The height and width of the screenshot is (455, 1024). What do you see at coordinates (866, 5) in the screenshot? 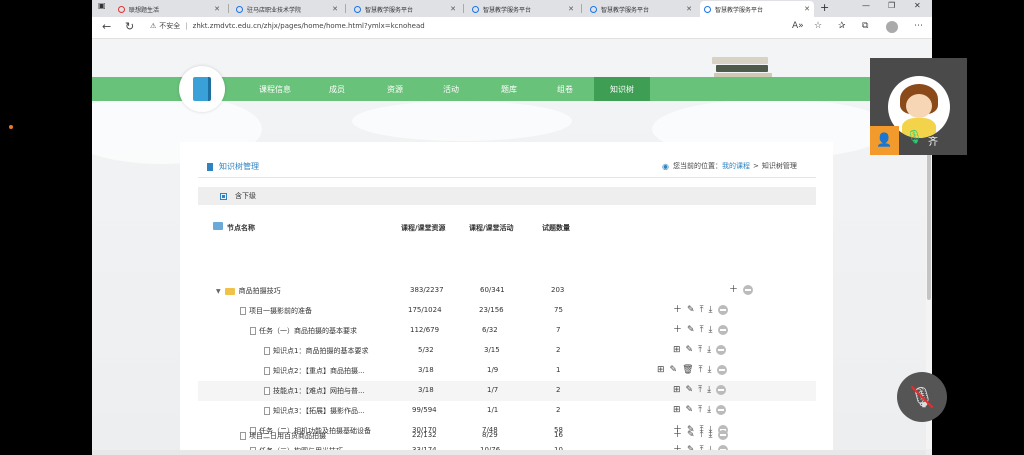
I see `minimize-icon: —` at bounding box center [866, 5].